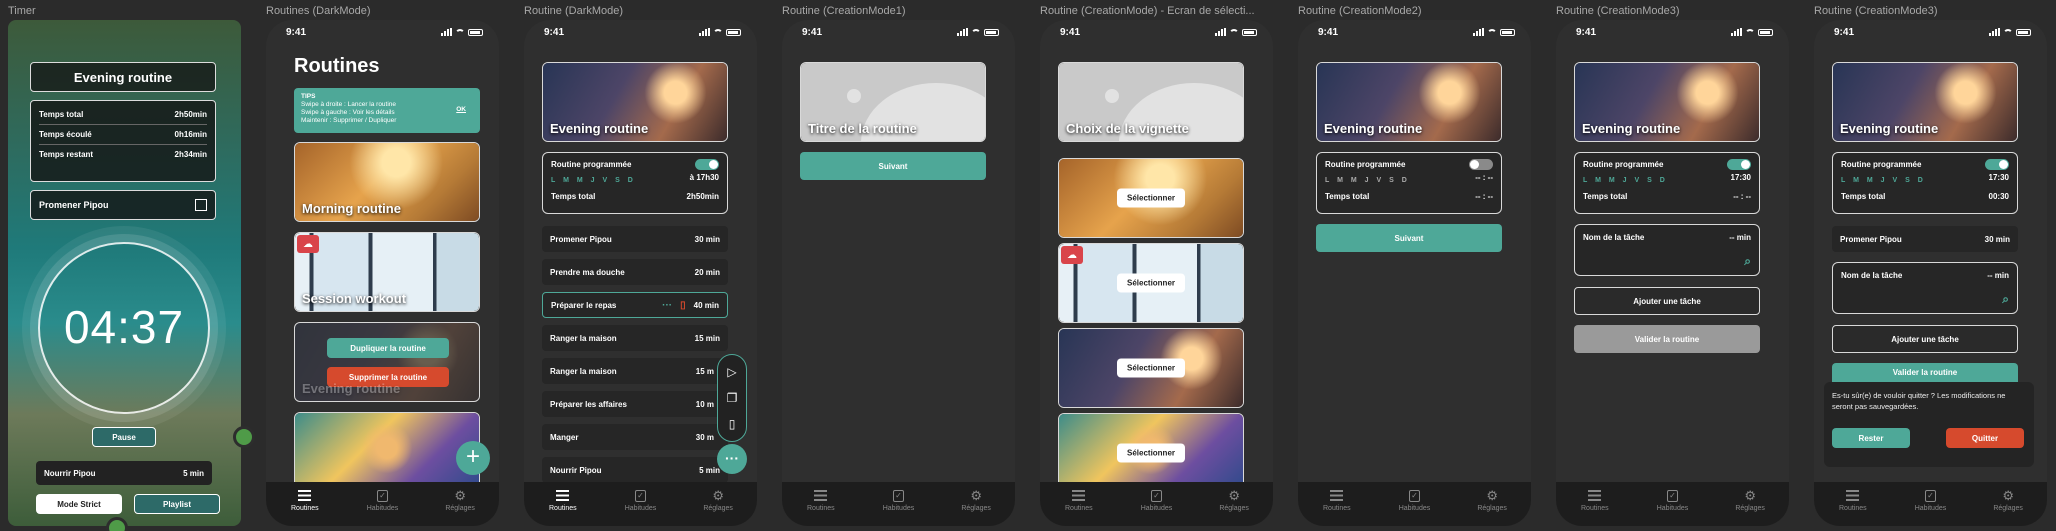  Describe the element at coordinates (635, 371) in the screenshot. I see `task-row: Ranger la maison 15 m` at that location.